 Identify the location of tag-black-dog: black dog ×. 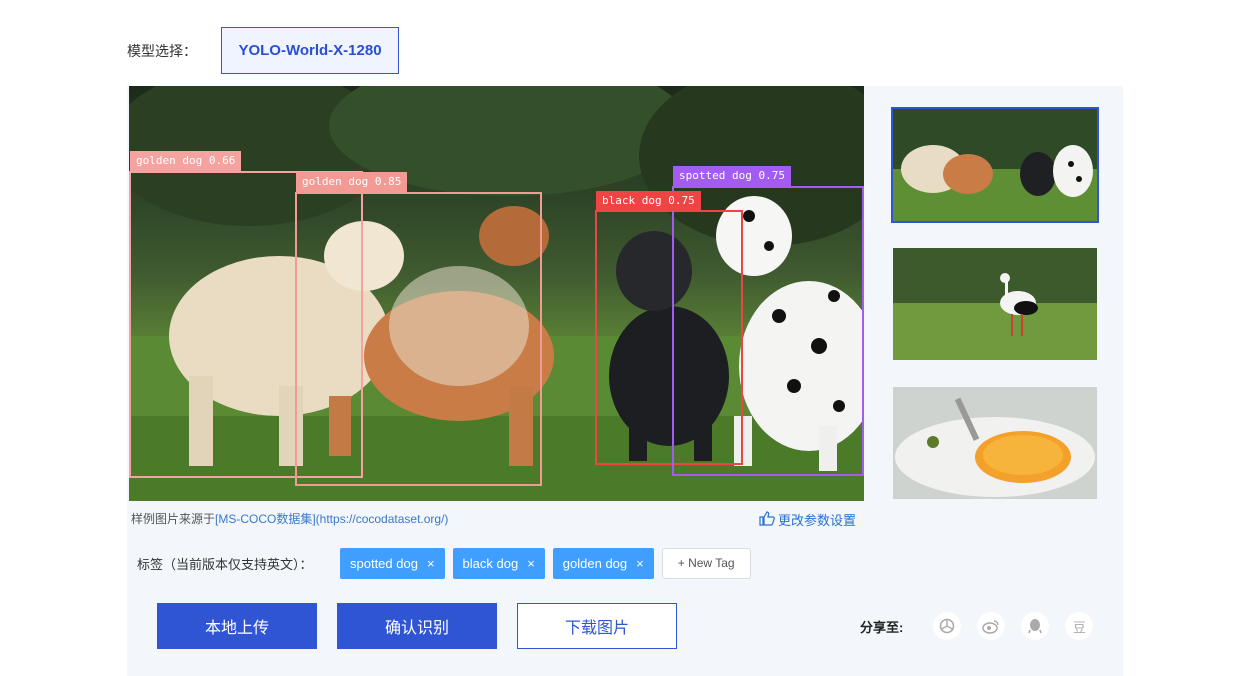
(498, 563).